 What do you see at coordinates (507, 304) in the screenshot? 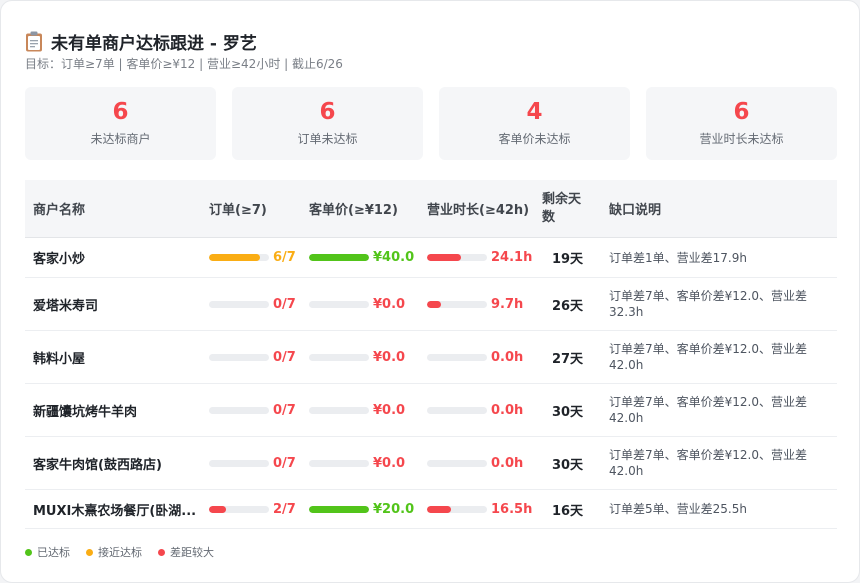
I see `hours-progress-value: 9.7h` at bounding box center [507, 304].